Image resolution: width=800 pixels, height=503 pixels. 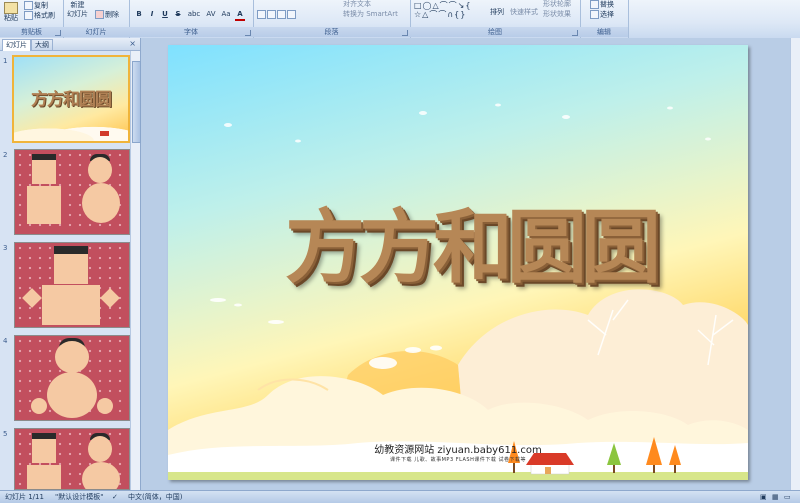 What do you see at coordinates (31, 32) in the screenshot?
I see `group-label-clipboard: 剪贴板` at bounding box center [31, 32].